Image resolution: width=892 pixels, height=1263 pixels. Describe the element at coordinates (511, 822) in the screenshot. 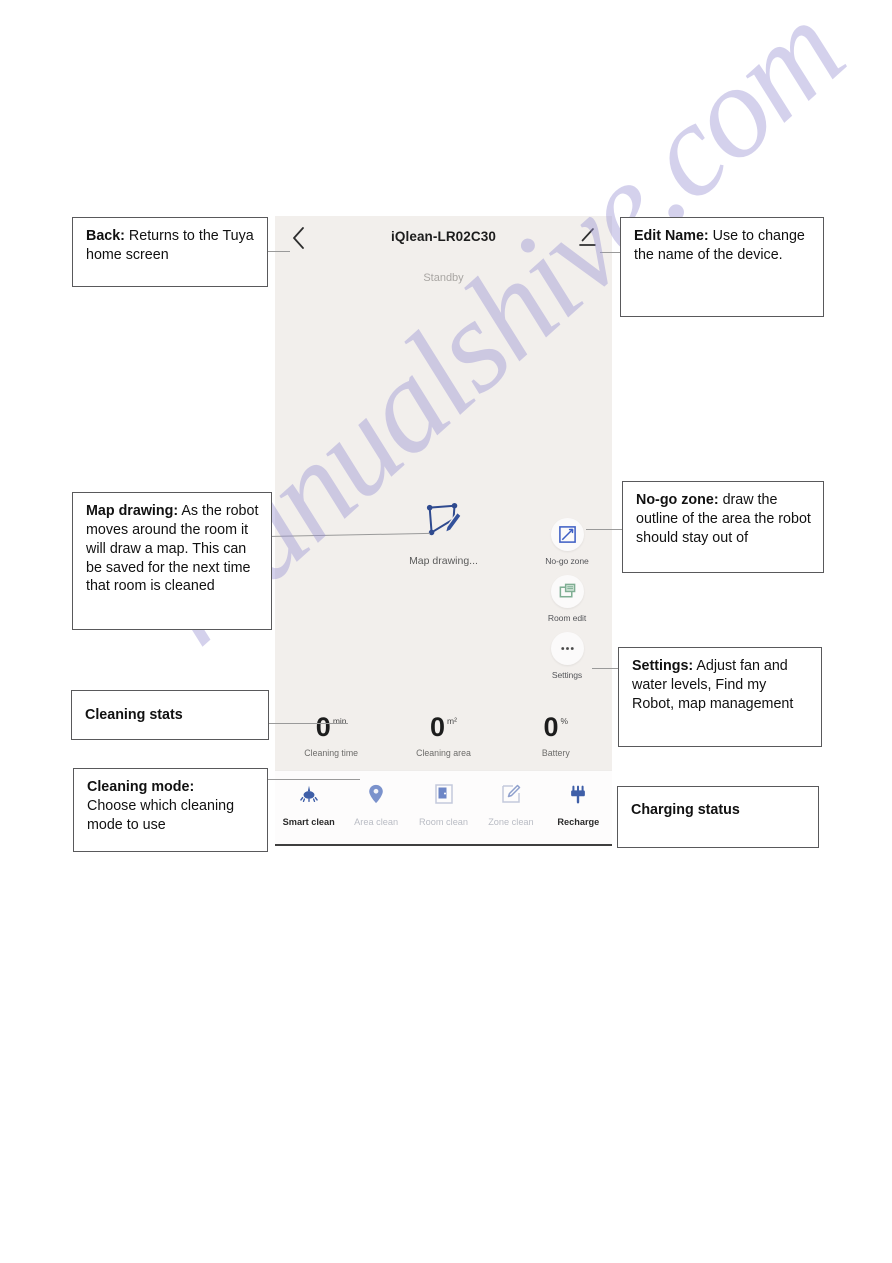

I see `tab-zone-clean-label: Zone clean` at that location.